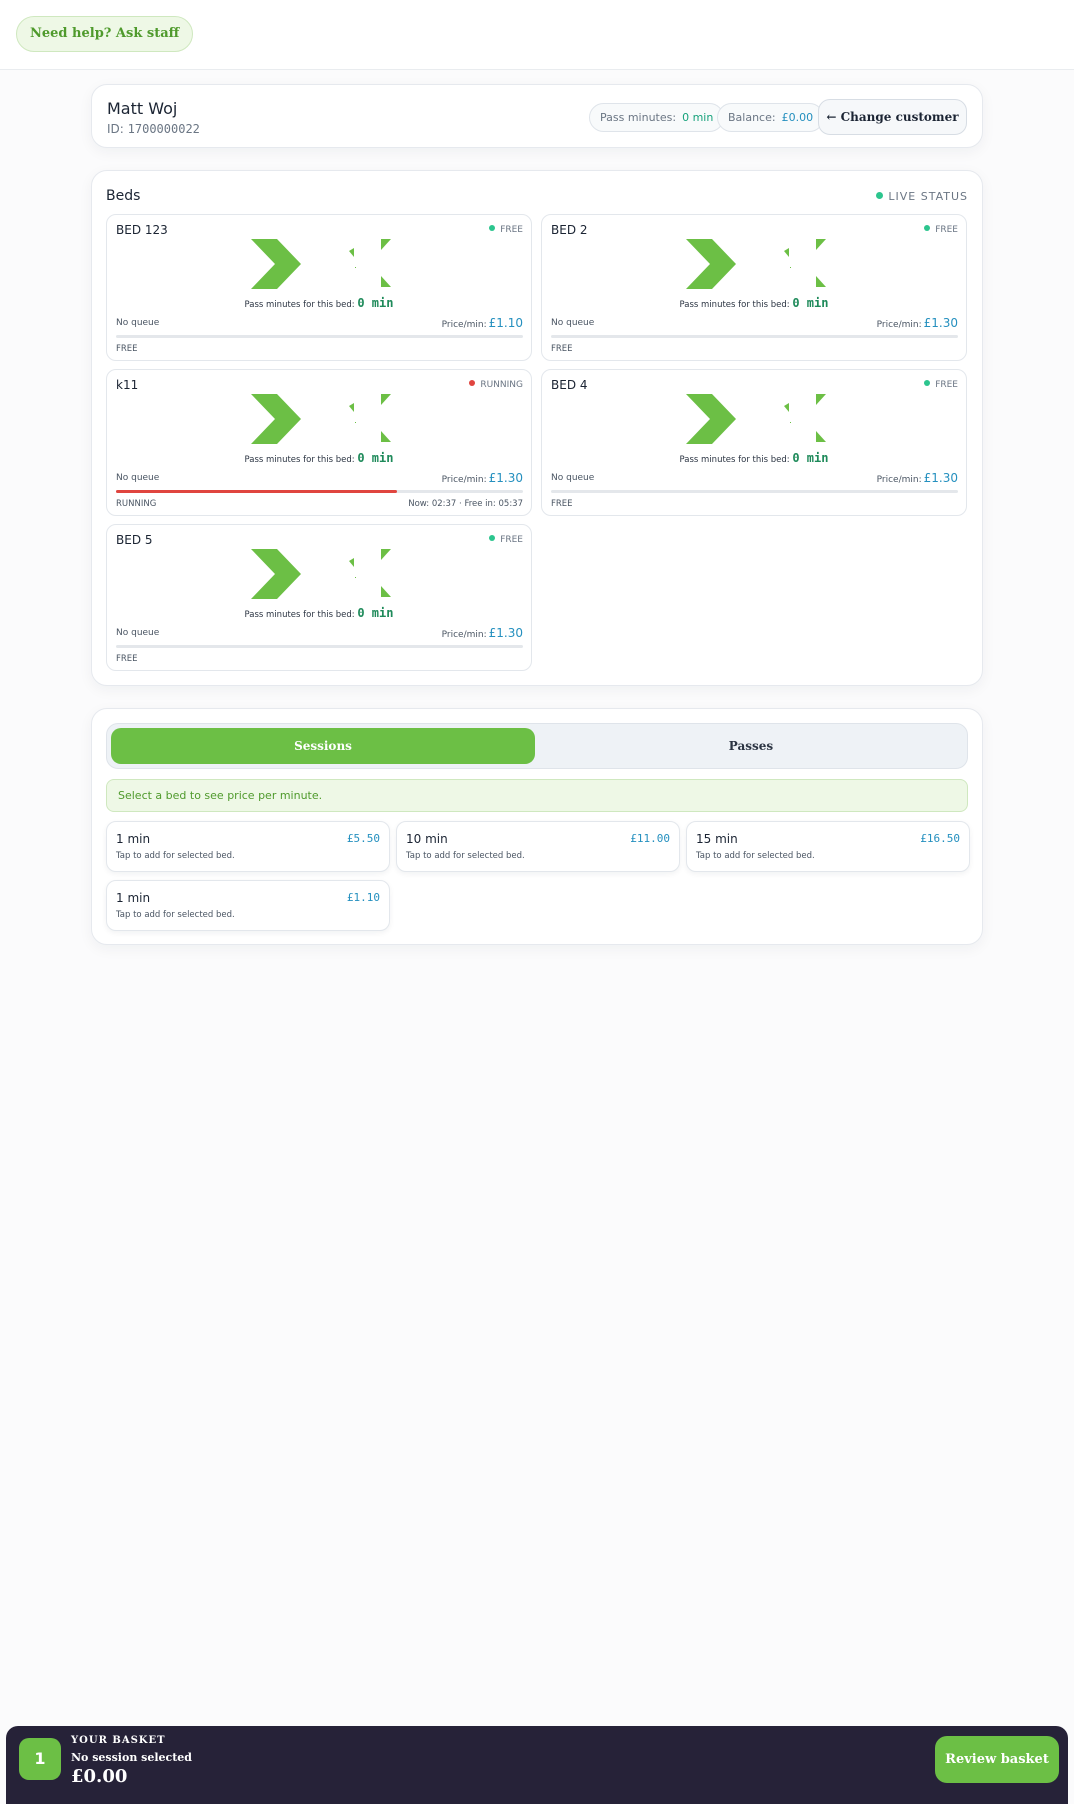 This screenshot has width=1074, height=1804. I want to click on bed-status: RUNNING, so click(496, 385).